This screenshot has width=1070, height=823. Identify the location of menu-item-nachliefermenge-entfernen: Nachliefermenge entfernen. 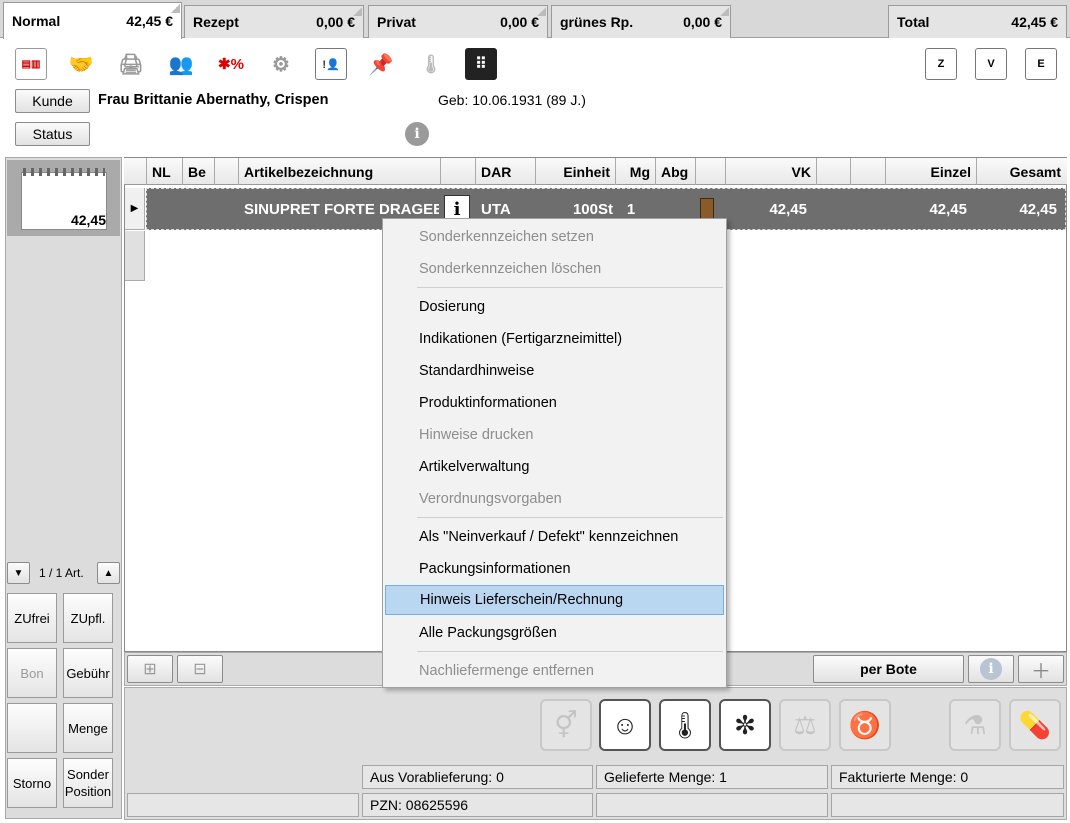
(554, 671).